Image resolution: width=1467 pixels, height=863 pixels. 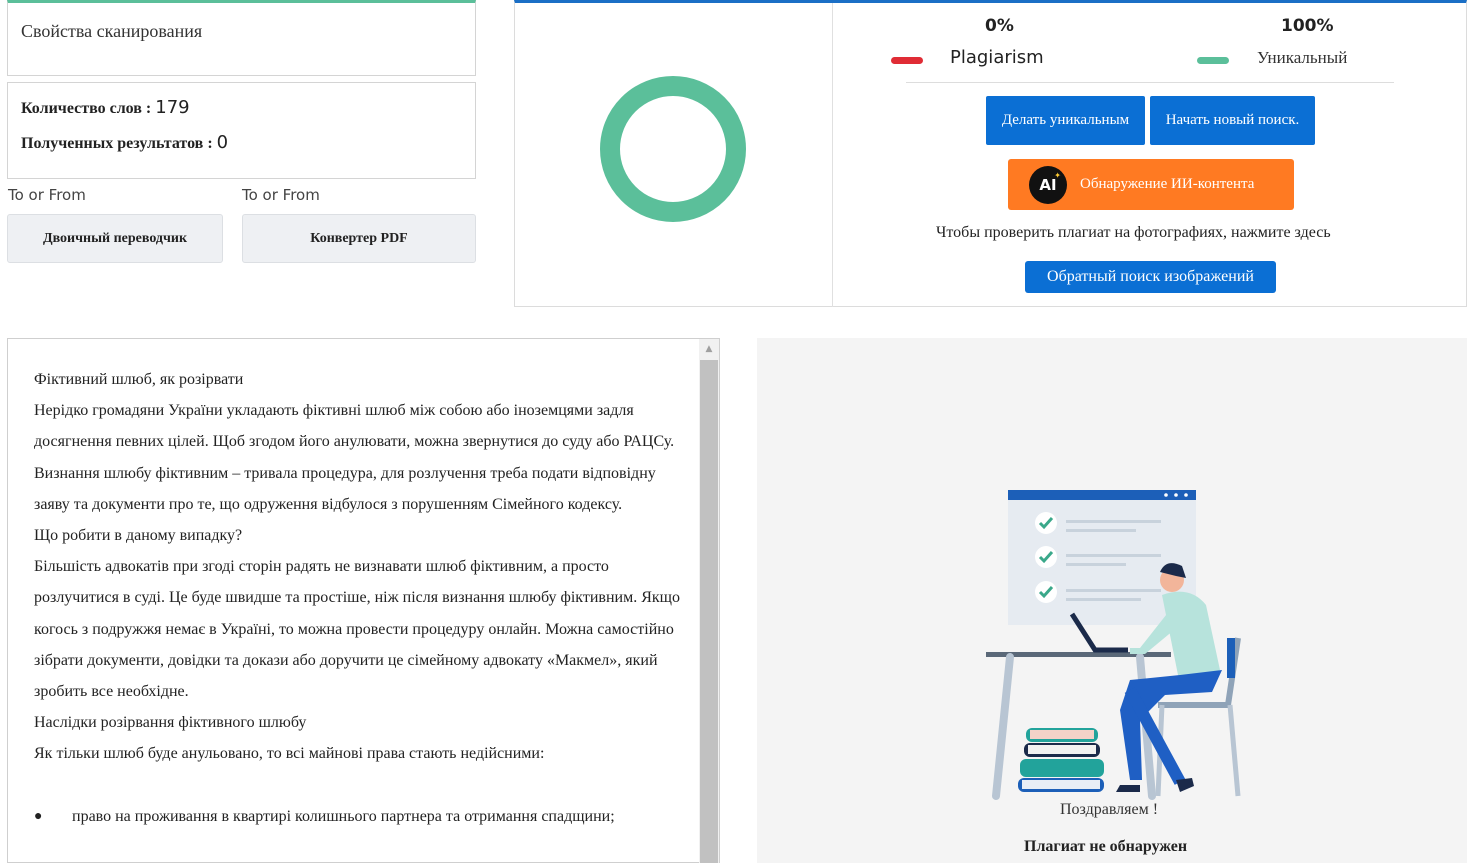 I want to click on scan-properties-panel: Свойства сканирования, so click(x=241, y=38).